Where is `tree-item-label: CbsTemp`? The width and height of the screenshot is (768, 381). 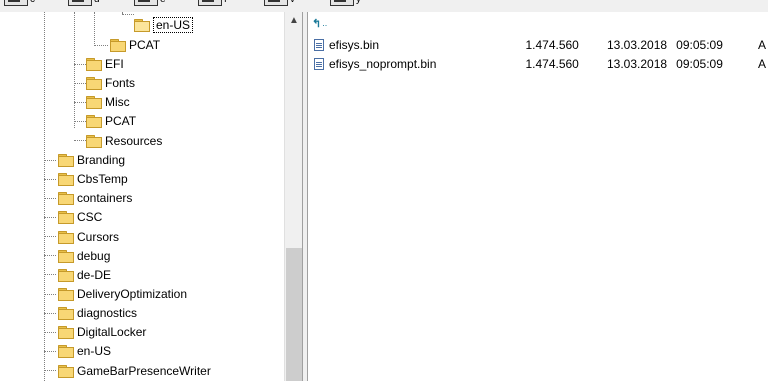 tree-item-label: CbsTemp is located at coordinates (102, 179).